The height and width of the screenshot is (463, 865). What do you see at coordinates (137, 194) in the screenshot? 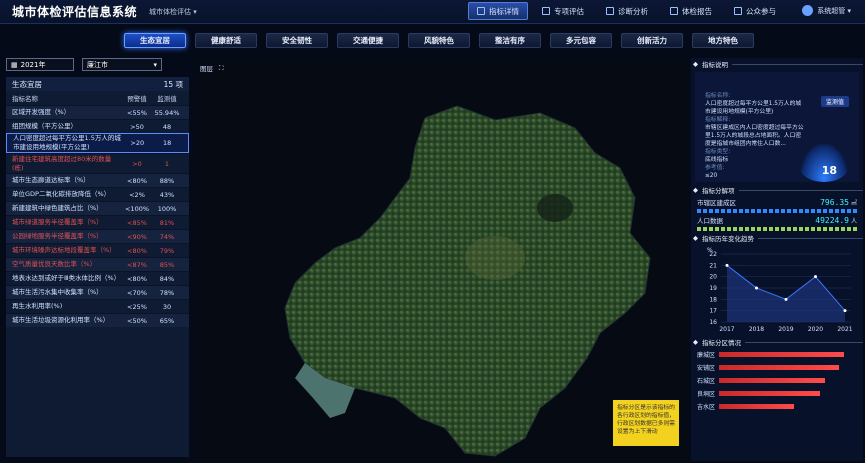
I see `row-warn: <2%` at bounding box center [137, 194].